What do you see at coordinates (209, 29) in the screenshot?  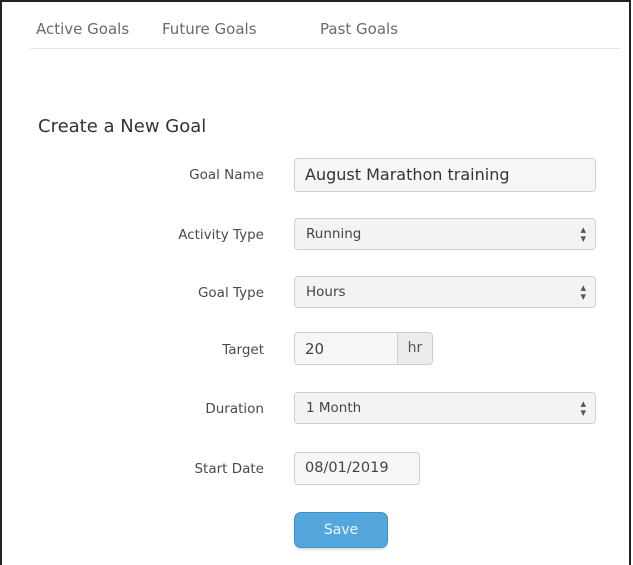 I see `tab-future-goals: Future Goals` at bounding box center [209, 29].